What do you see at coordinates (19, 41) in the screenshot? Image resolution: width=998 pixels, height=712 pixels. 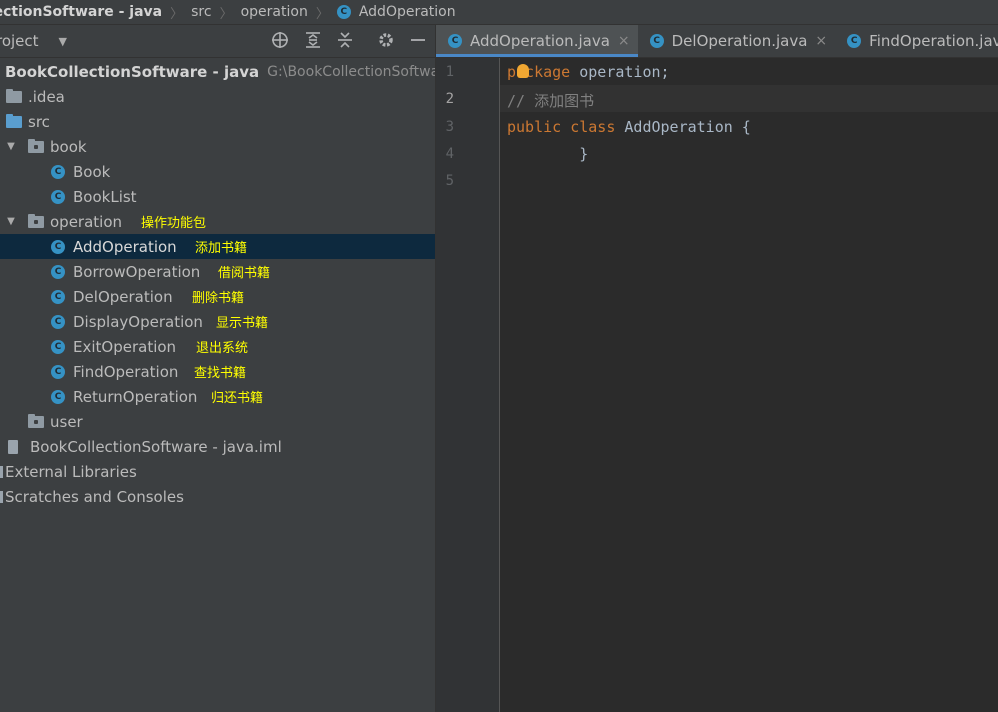 I see `project-view-selector: roject` at bounding box center [19, 41].